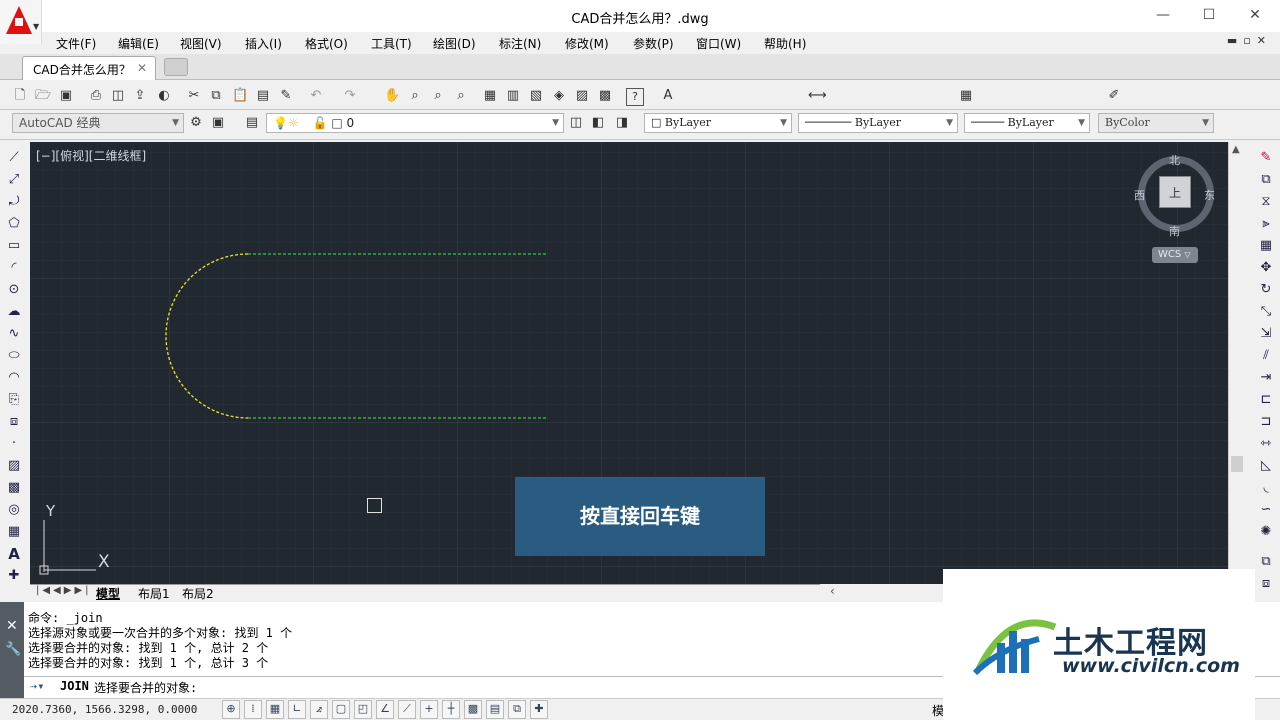  Describe the element at coordinates (878, 123) in the screenshot. I see `linetype-select: ─────── ByLayer ▼` at that location.